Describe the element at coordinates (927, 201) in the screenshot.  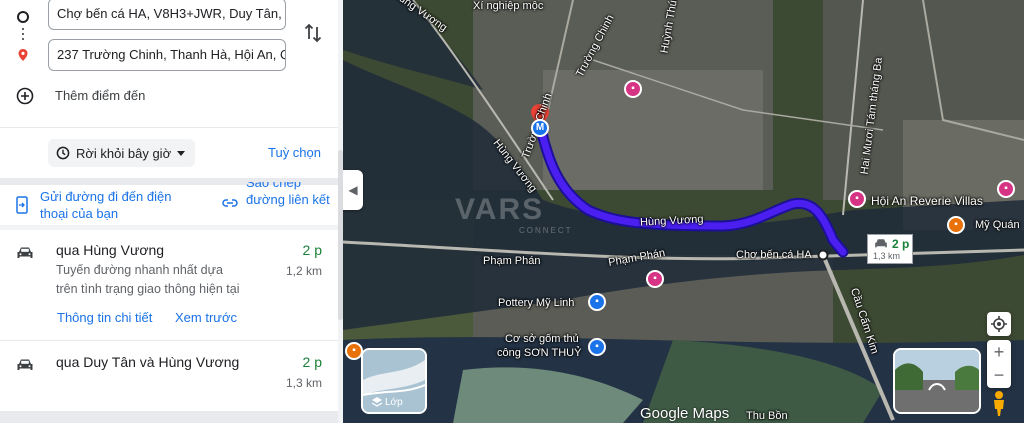
I see `map-label-place: Hội An Reverie Villas` at that location.